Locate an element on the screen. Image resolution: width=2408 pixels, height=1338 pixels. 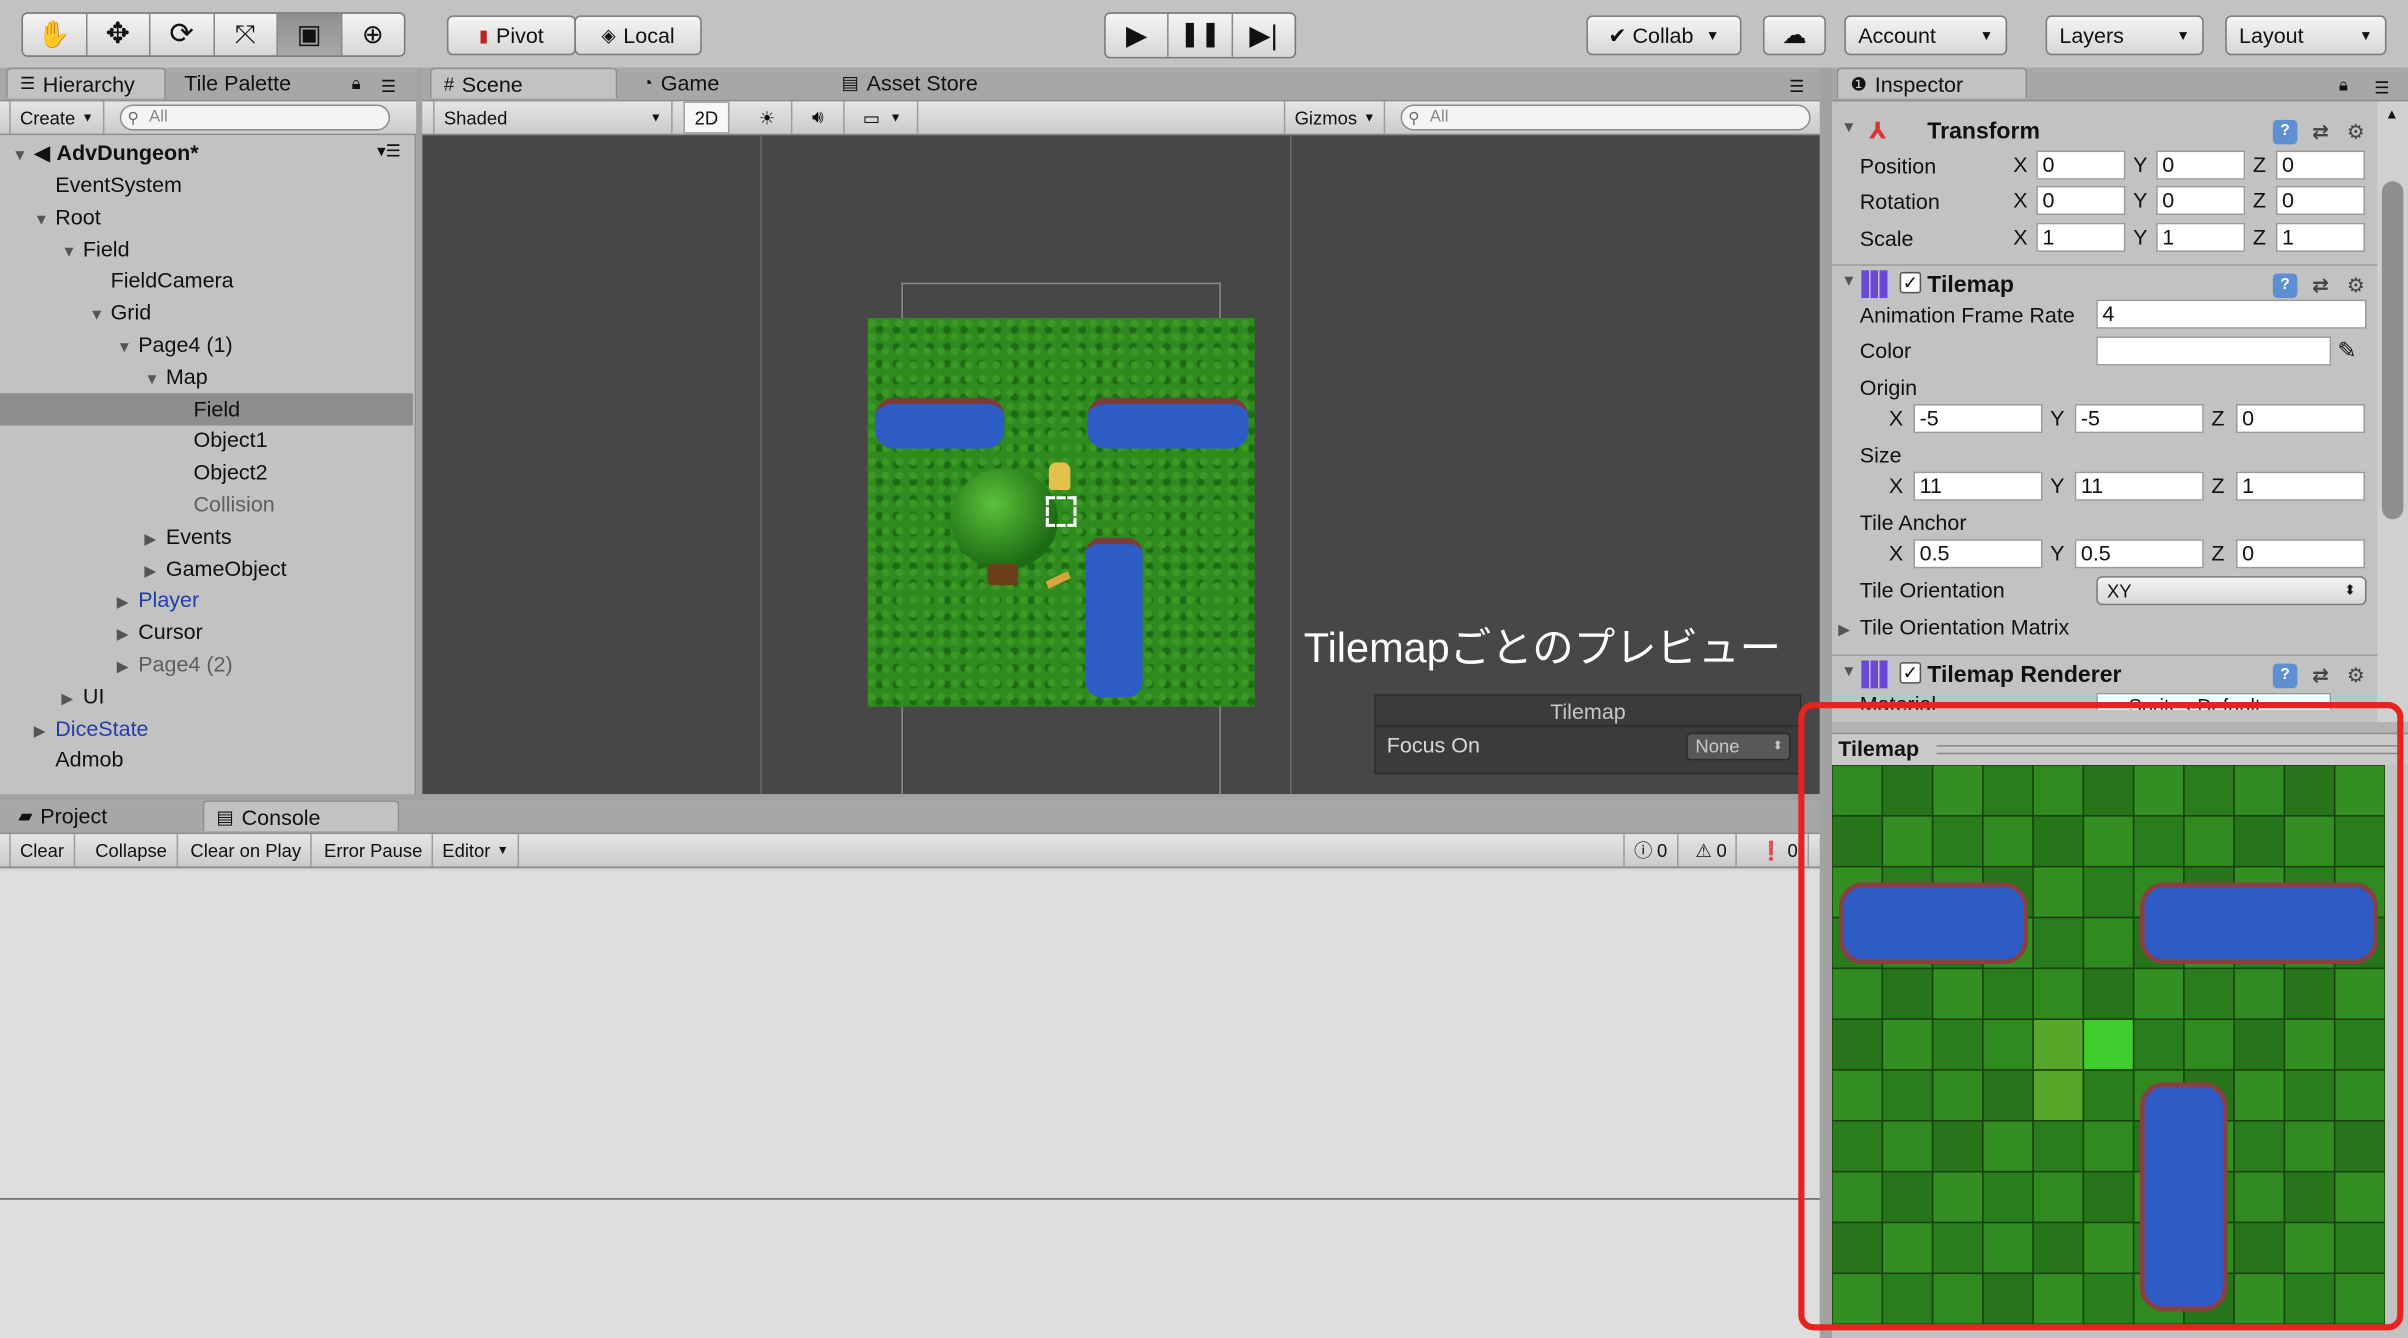
tilemap-header: ▼ ✓ Tilemap ? ⇄ ⚙ is located at coordinates (2105, 282).